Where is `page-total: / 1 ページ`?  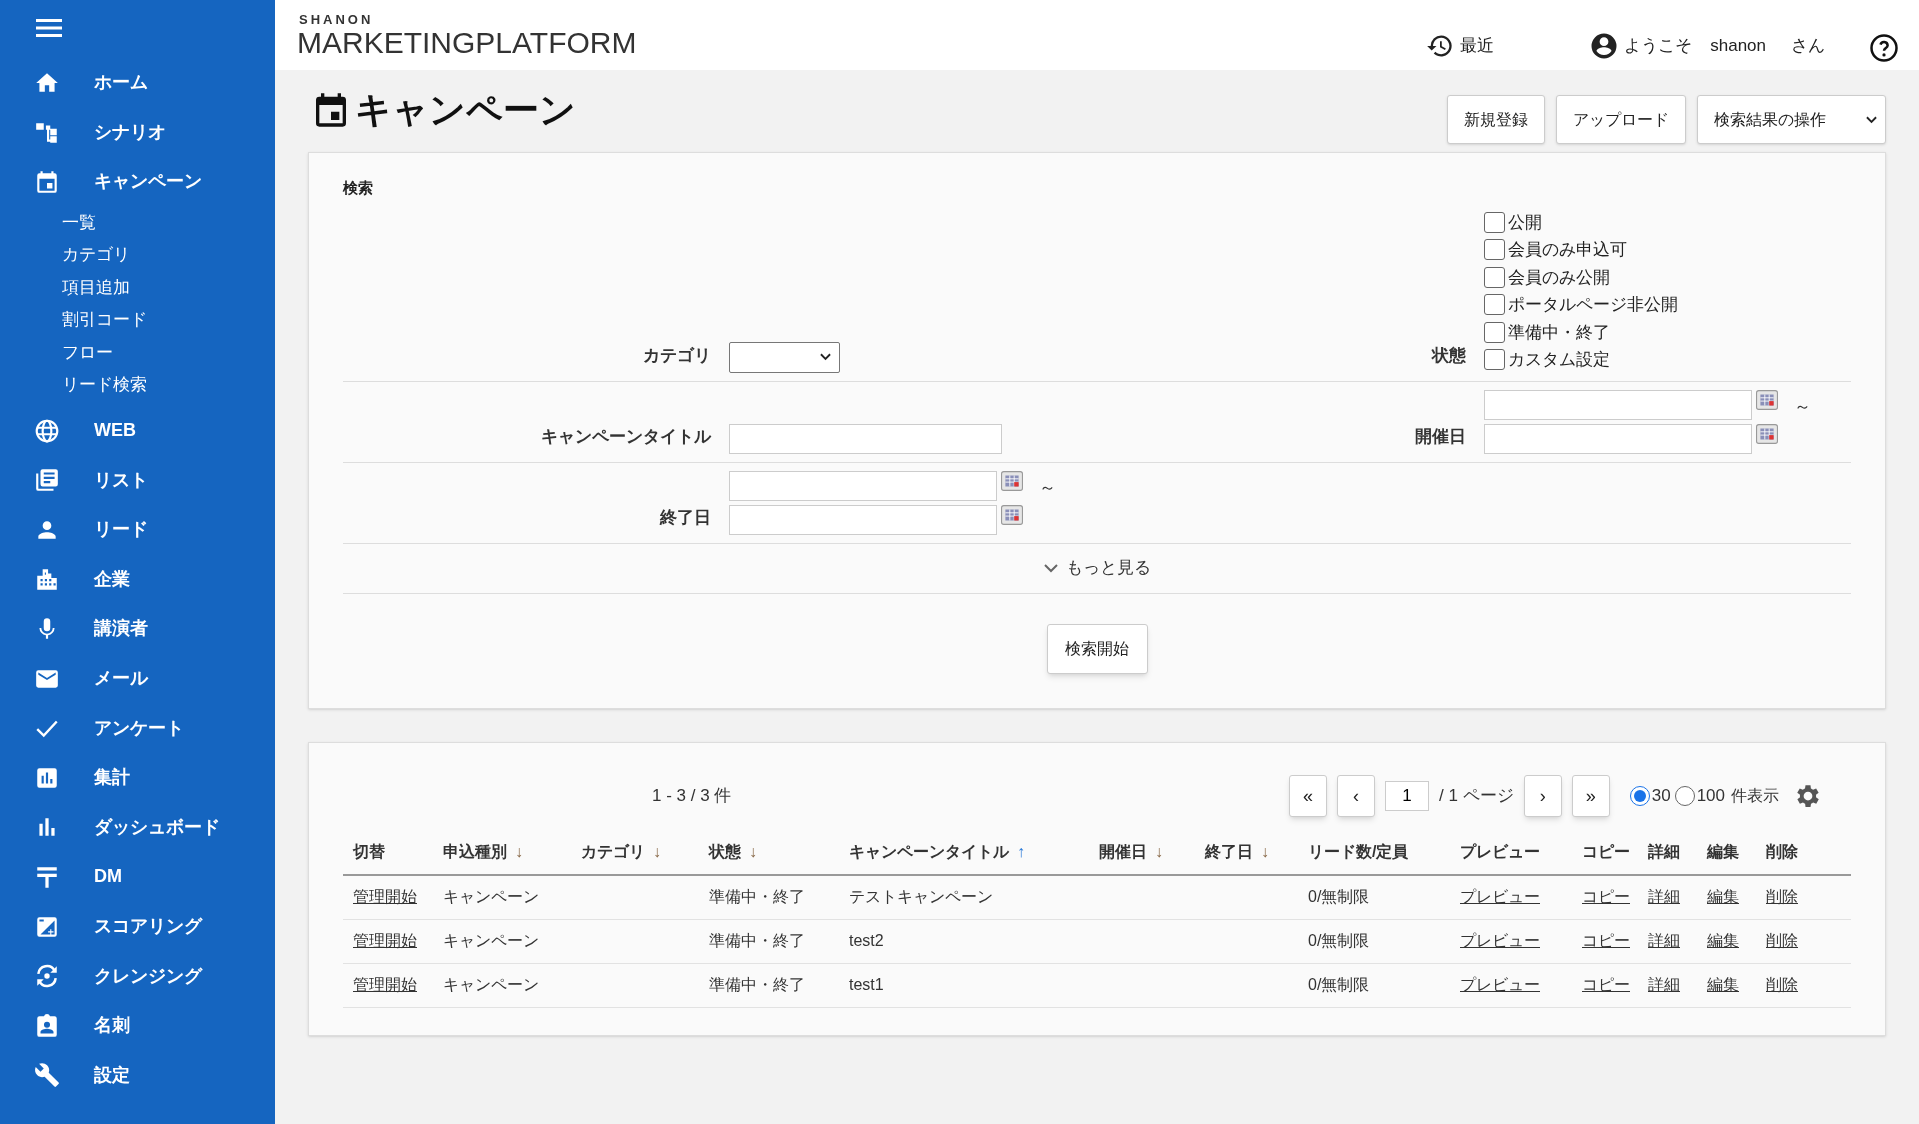 page-total: / 1 ページ is located at coordinates (1476, 796).